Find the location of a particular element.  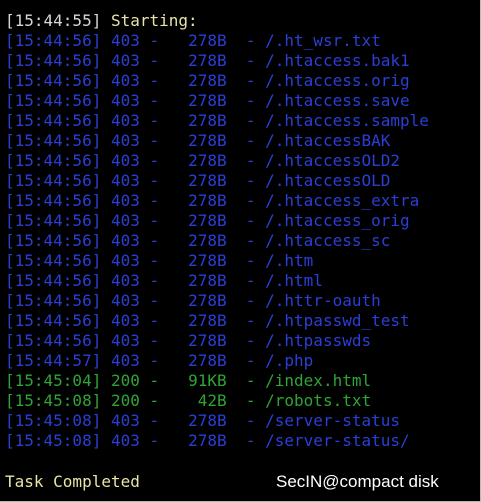

result-row: [15:44:57] 403 - 278B - /.php is located at coordinates (217, 361).